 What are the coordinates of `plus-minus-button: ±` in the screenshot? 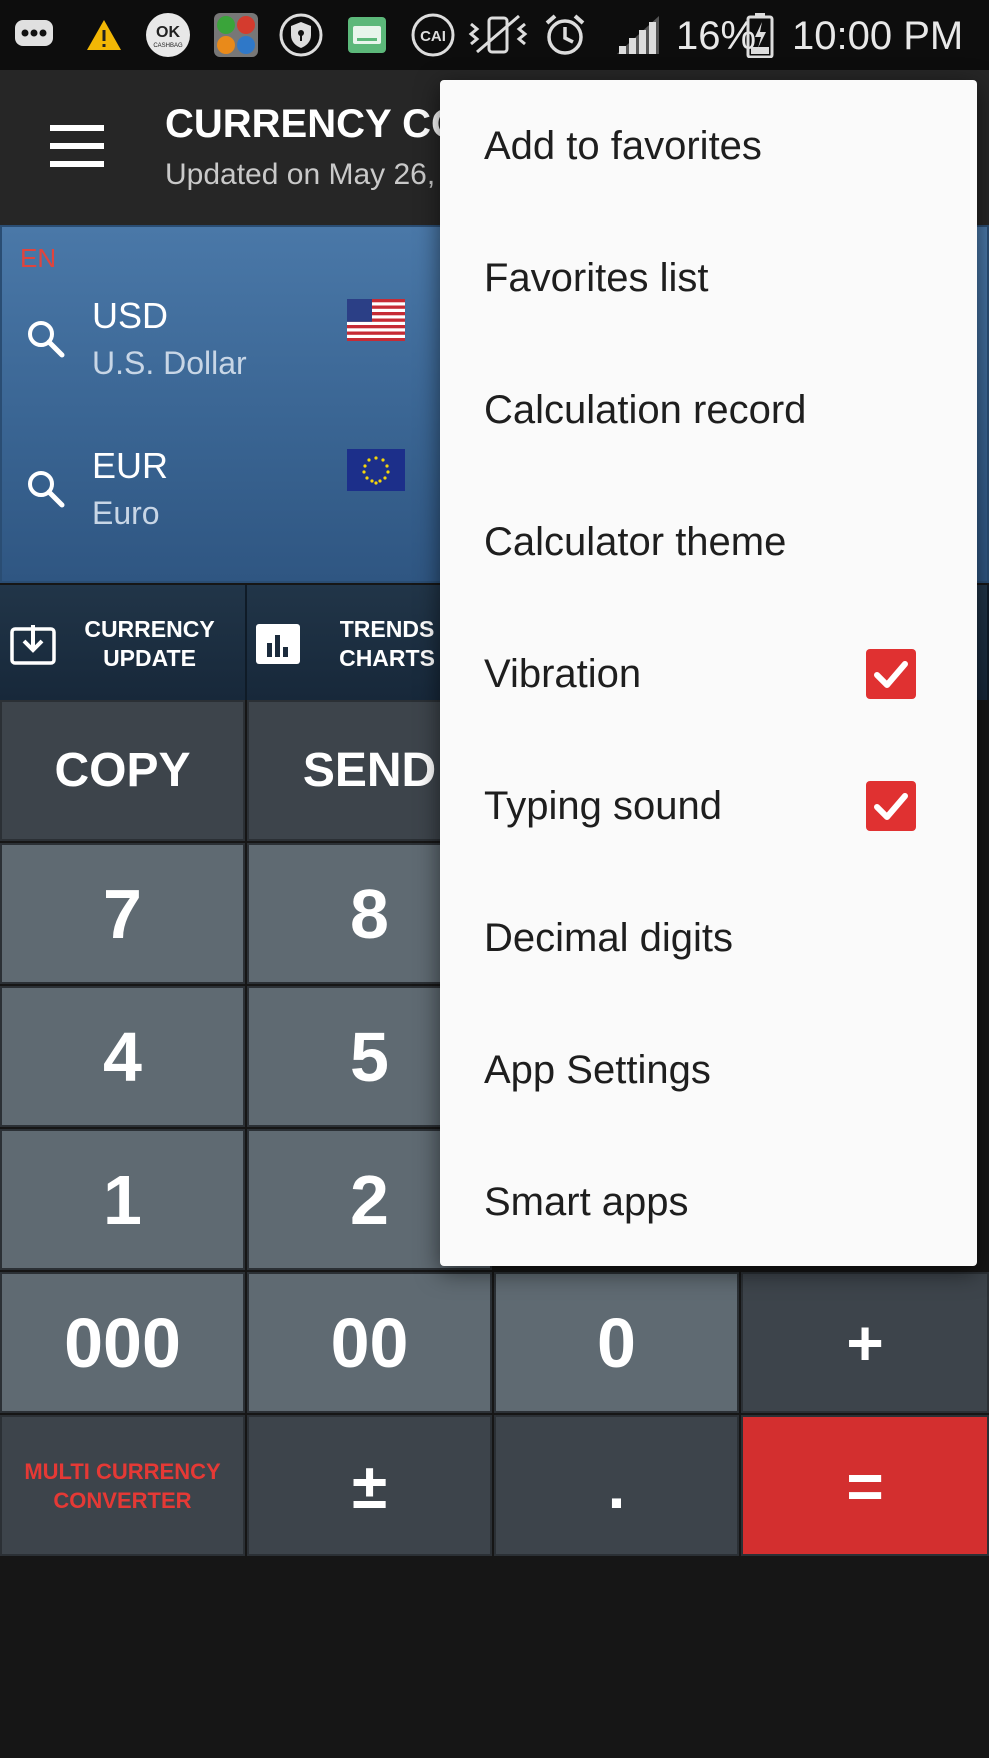 It's located at (369, 1485).